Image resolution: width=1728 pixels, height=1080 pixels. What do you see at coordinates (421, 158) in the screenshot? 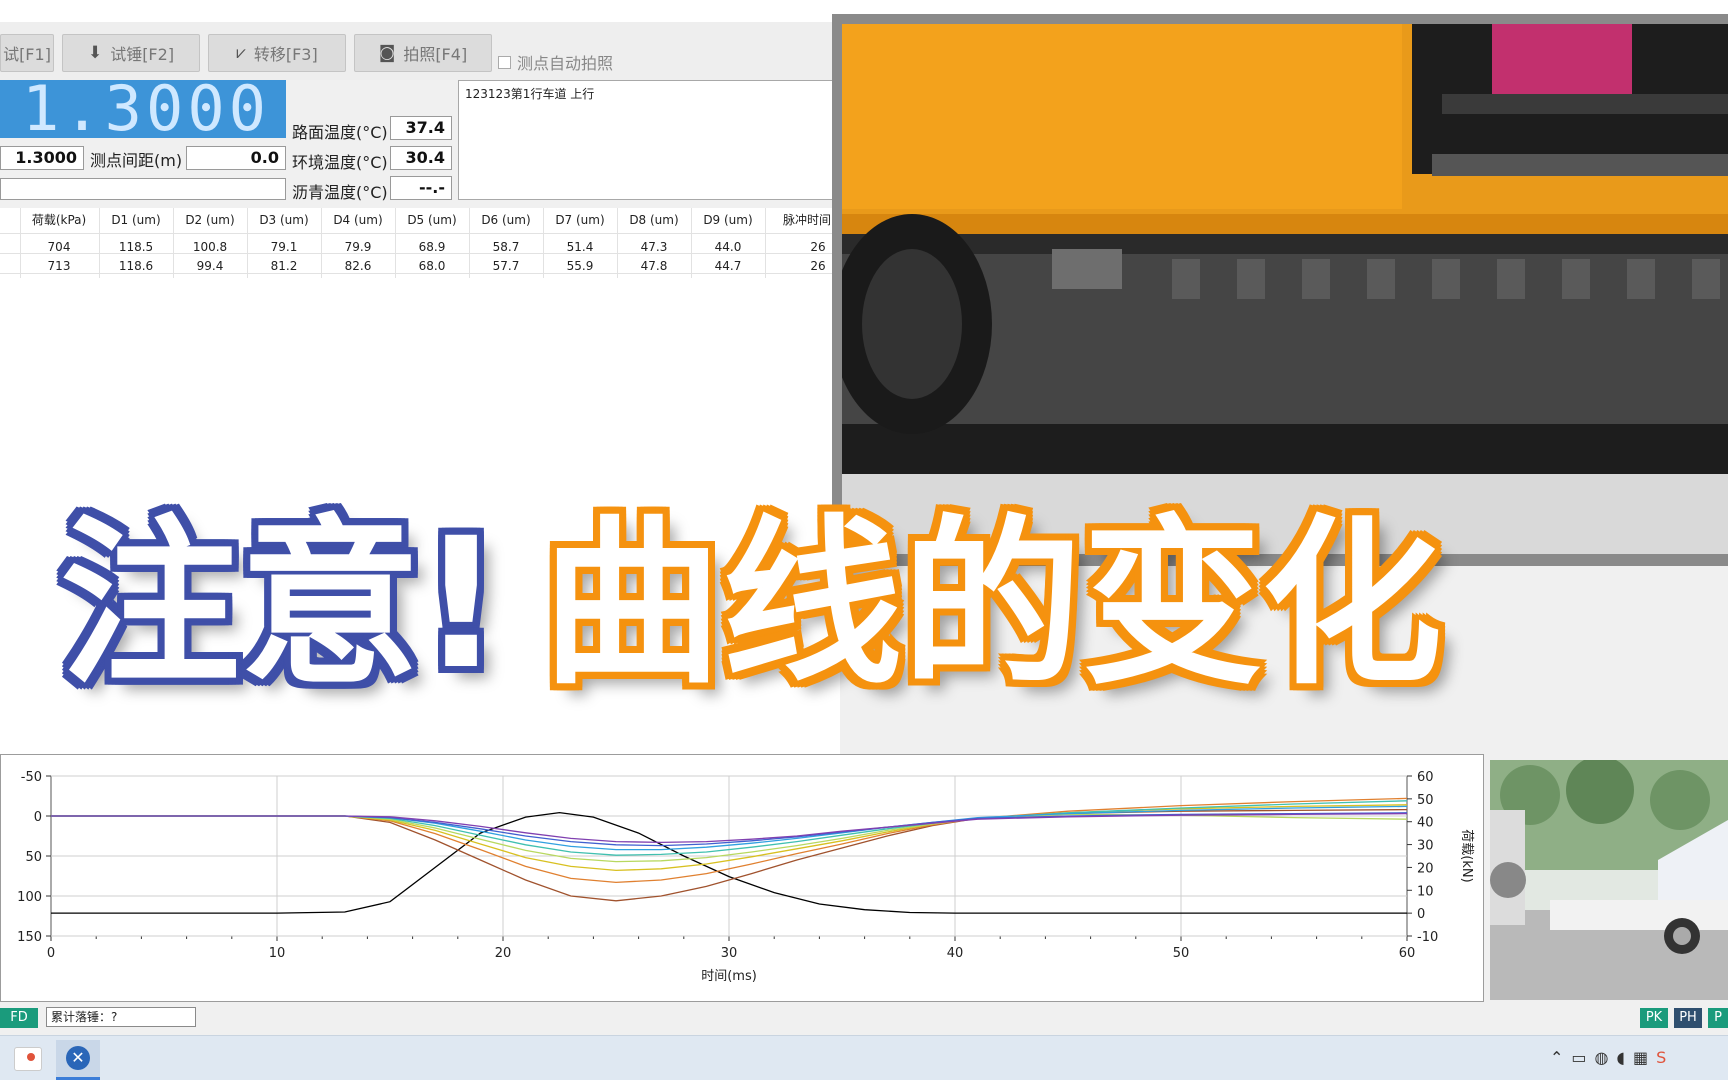
I see `env-temp-field: 30.4` at bounding box center [421, 158].